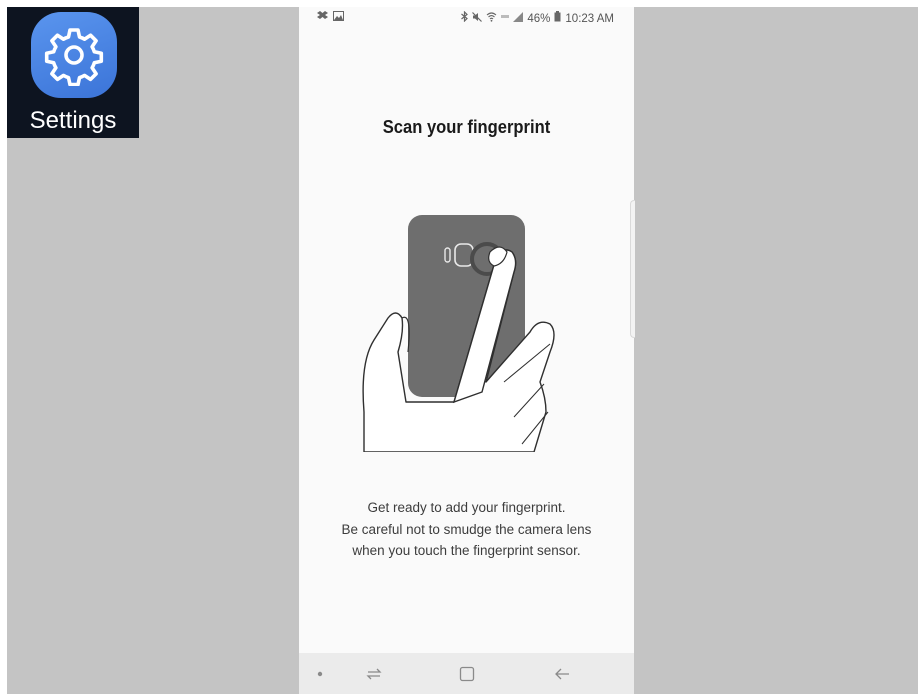  What do you see at coordinates (557, 18) in the screenshot?
I see `battery-icon` at bounding box center [557, 18].